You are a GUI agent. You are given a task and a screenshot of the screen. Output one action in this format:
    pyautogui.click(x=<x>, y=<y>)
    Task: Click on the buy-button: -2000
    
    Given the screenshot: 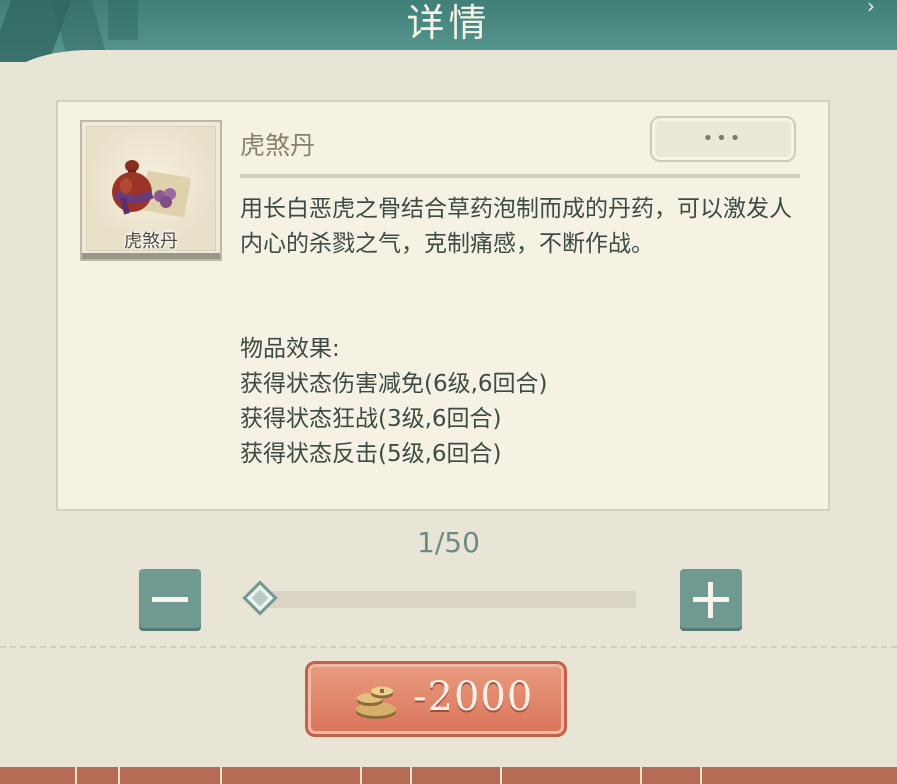 What is the action you would take?
    pyautogui.click(x=436, y=699)
    